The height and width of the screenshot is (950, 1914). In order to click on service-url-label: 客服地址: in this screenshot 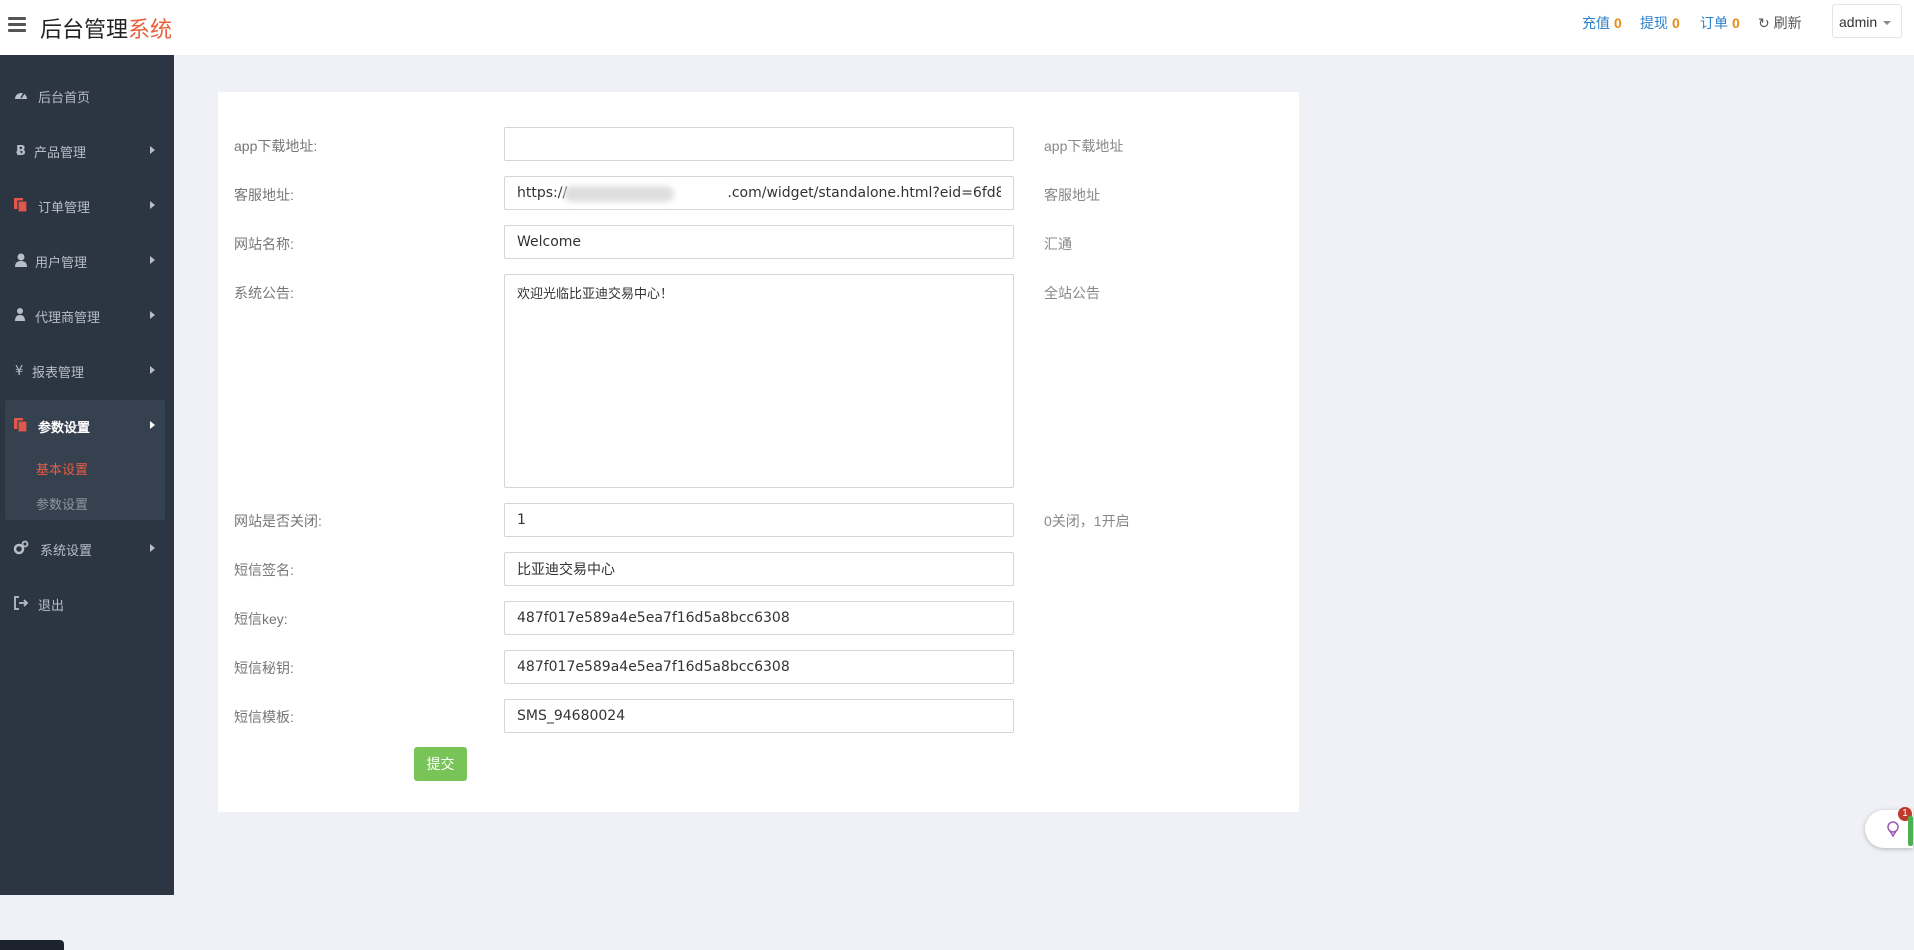, I will do `click(264, 195)`.